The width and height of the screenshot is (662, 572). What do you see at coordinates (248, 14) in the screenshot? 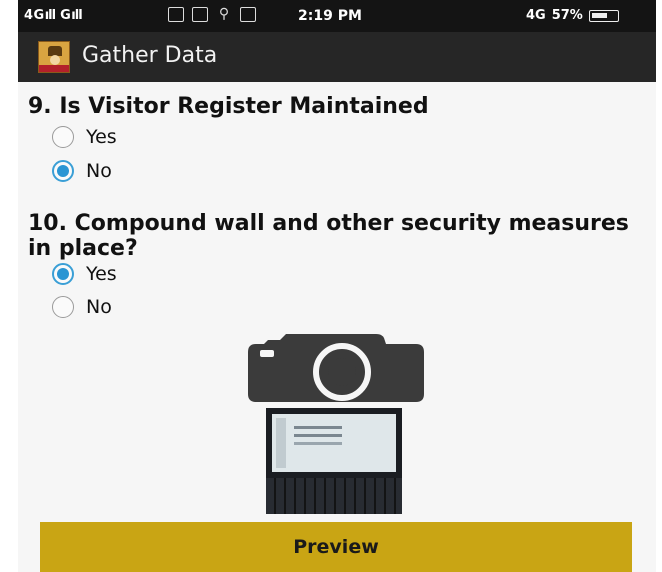
I see `app-notification-icon` at bounding box center [248, 14].